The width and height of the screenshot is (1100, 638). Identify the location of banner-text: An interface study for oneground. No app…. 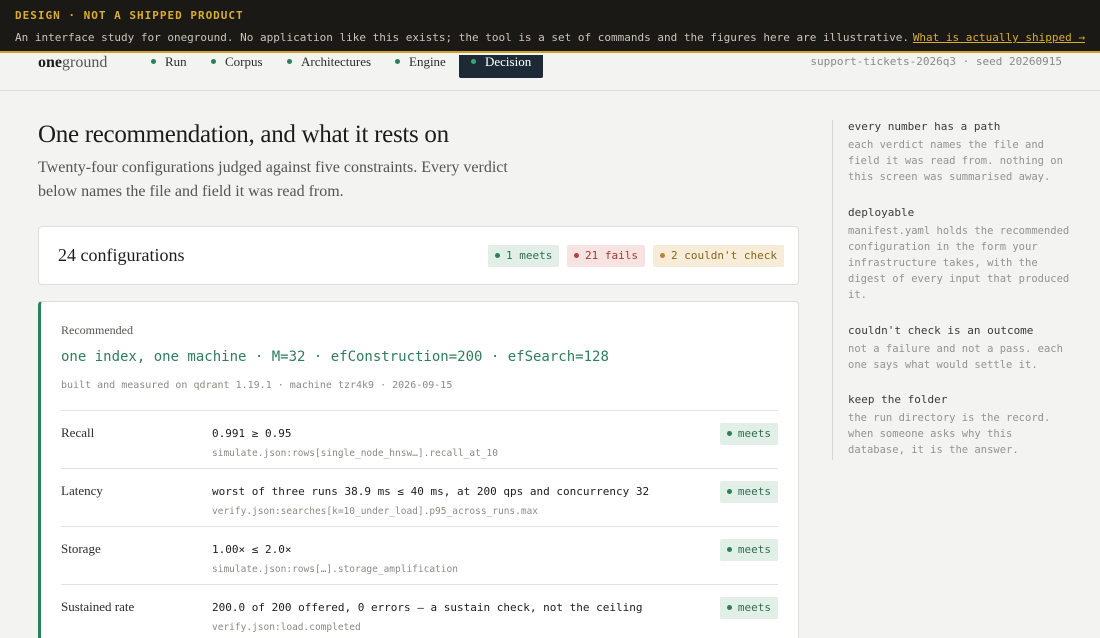
(462, 37).